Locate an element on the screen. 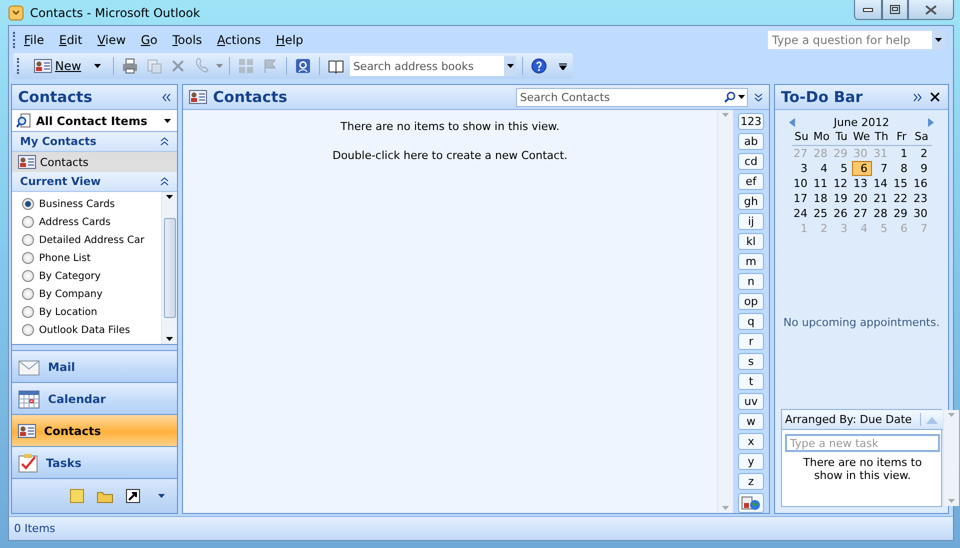 This screenshot has width=960, height=548. calendar-day: 30 is located at coordinates (922, 213).